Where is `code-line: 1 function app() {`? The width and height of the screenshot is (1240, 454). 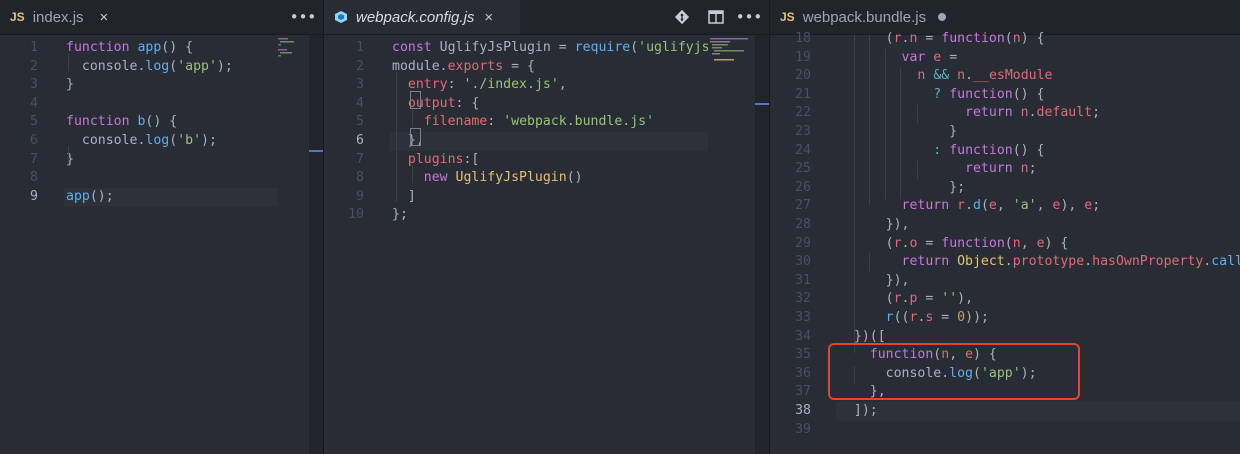
code-line: 1 function app() { is located at coordinates (161, 48).